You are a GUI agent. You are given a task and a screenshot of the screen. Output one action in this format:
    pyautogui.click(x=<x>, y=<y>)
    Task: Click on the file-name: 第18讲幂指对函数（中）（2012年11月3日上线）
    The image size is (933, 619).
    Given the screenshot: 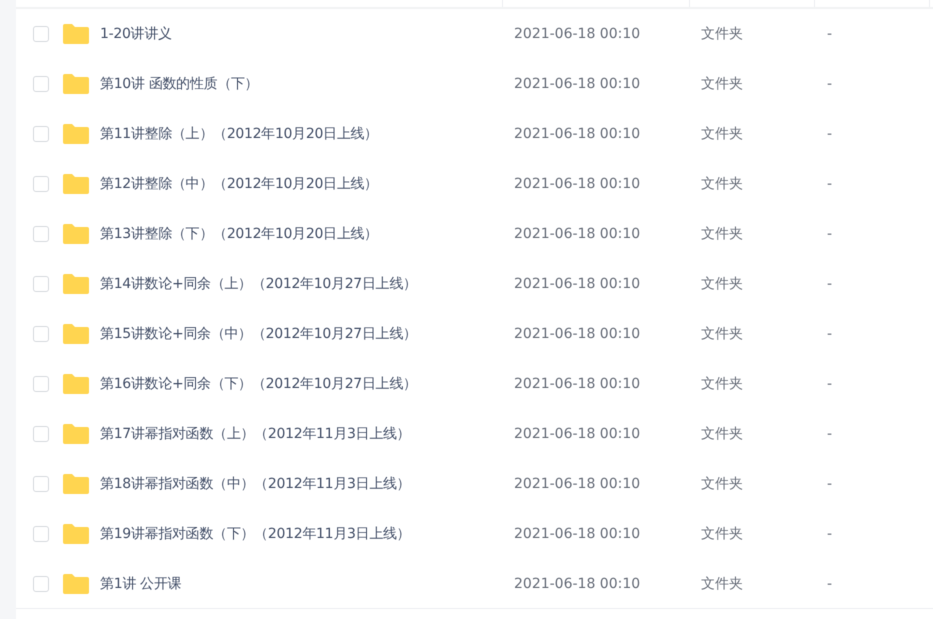 What is the action you would take?
    pyautogui.click(x=255, y=484)
    